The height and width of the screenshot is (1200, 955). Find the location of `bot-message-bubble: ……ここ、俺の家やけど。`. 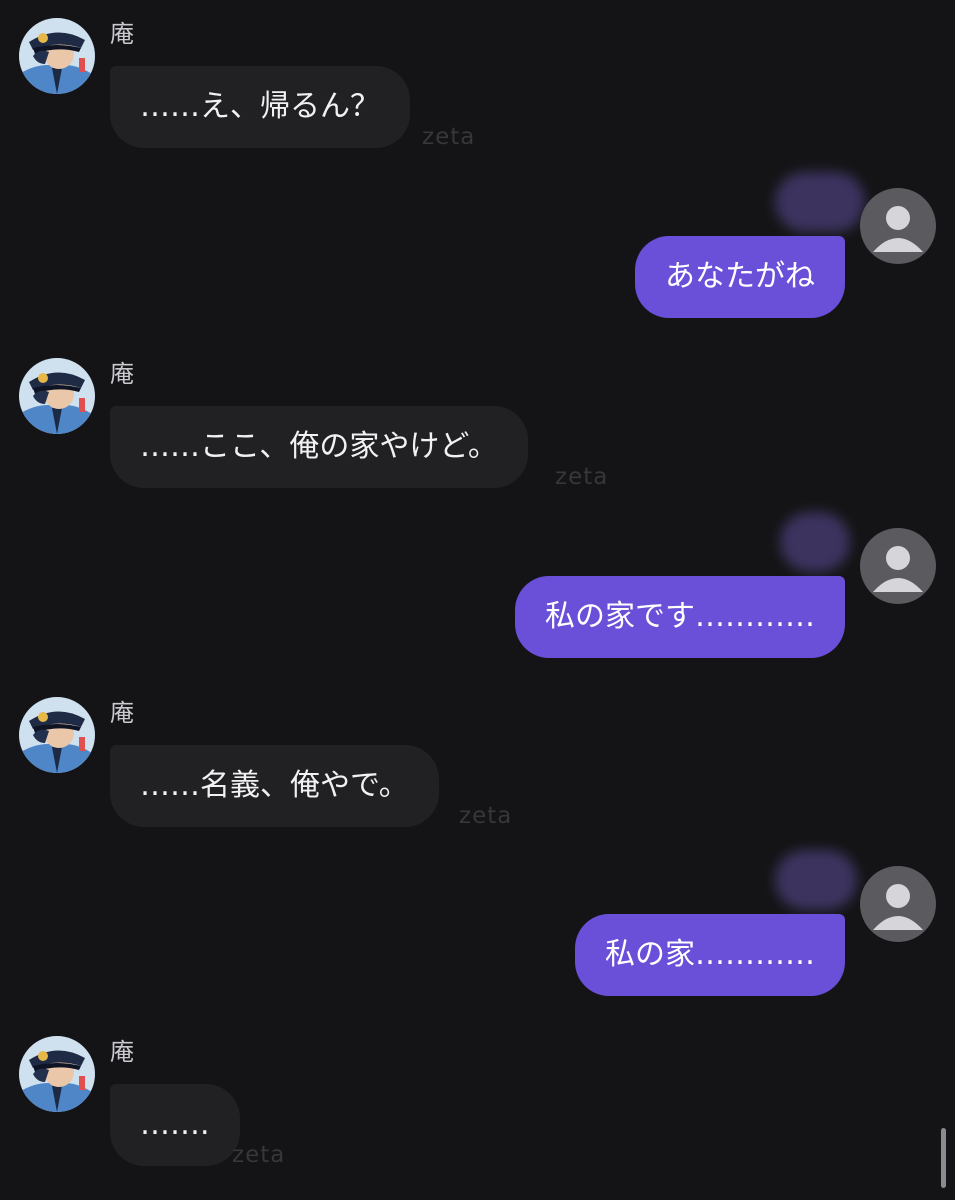

bot-message-bubble: ……ここ、俺の家やけど。 is located at coordinates (319, 447).